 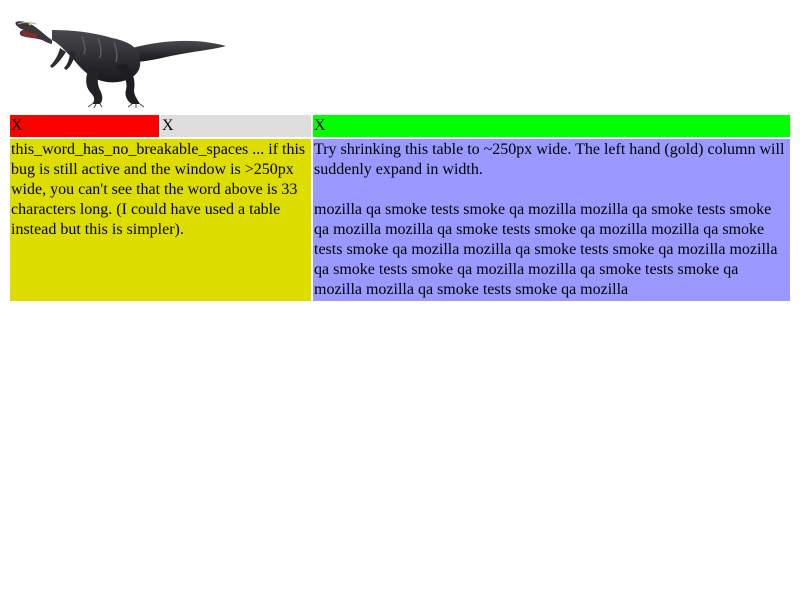 What do you see at coordinates (84, 126) in the screenshot?
I see `red-cell: X` at bounding box center [84, 126].